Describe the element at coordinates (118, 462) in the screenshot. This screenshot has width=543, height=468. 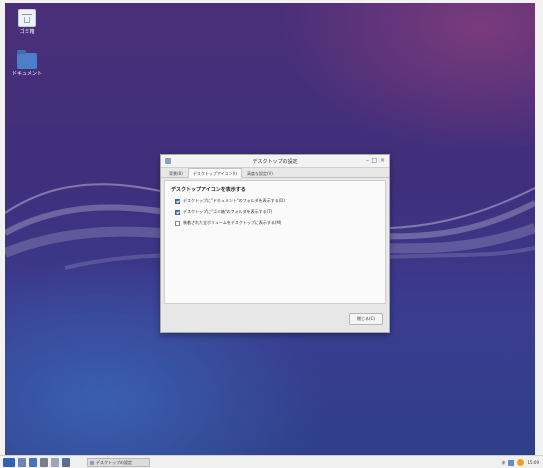
I see `taskbar-task-desktop-settings: デスクトップの設定` at that location.